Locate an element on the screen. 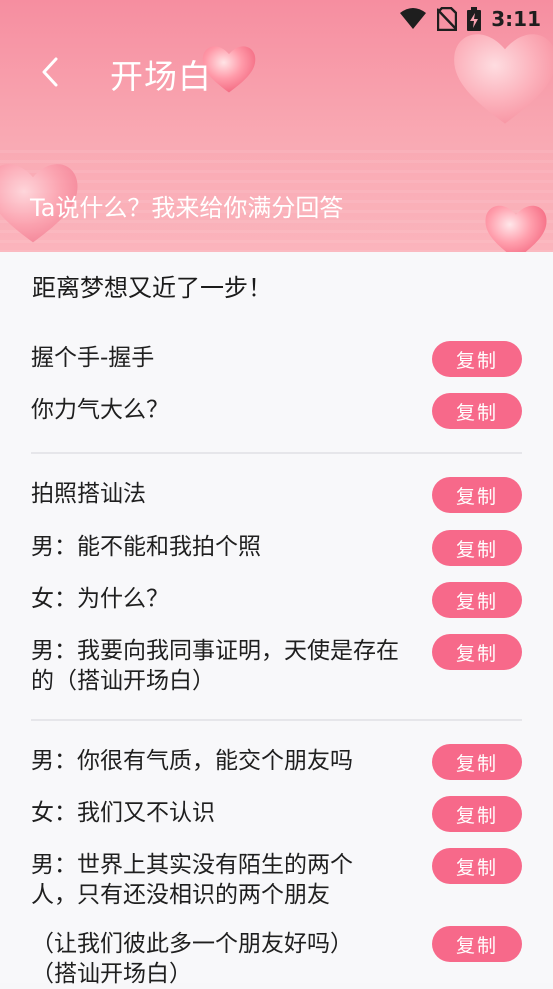 Image resolution: width=553 pixels, height=989 pixels. list-item-text: 男：我要向我同事证明，天使是存在的（搭讪开场白） is located at coordinates (215, 666).